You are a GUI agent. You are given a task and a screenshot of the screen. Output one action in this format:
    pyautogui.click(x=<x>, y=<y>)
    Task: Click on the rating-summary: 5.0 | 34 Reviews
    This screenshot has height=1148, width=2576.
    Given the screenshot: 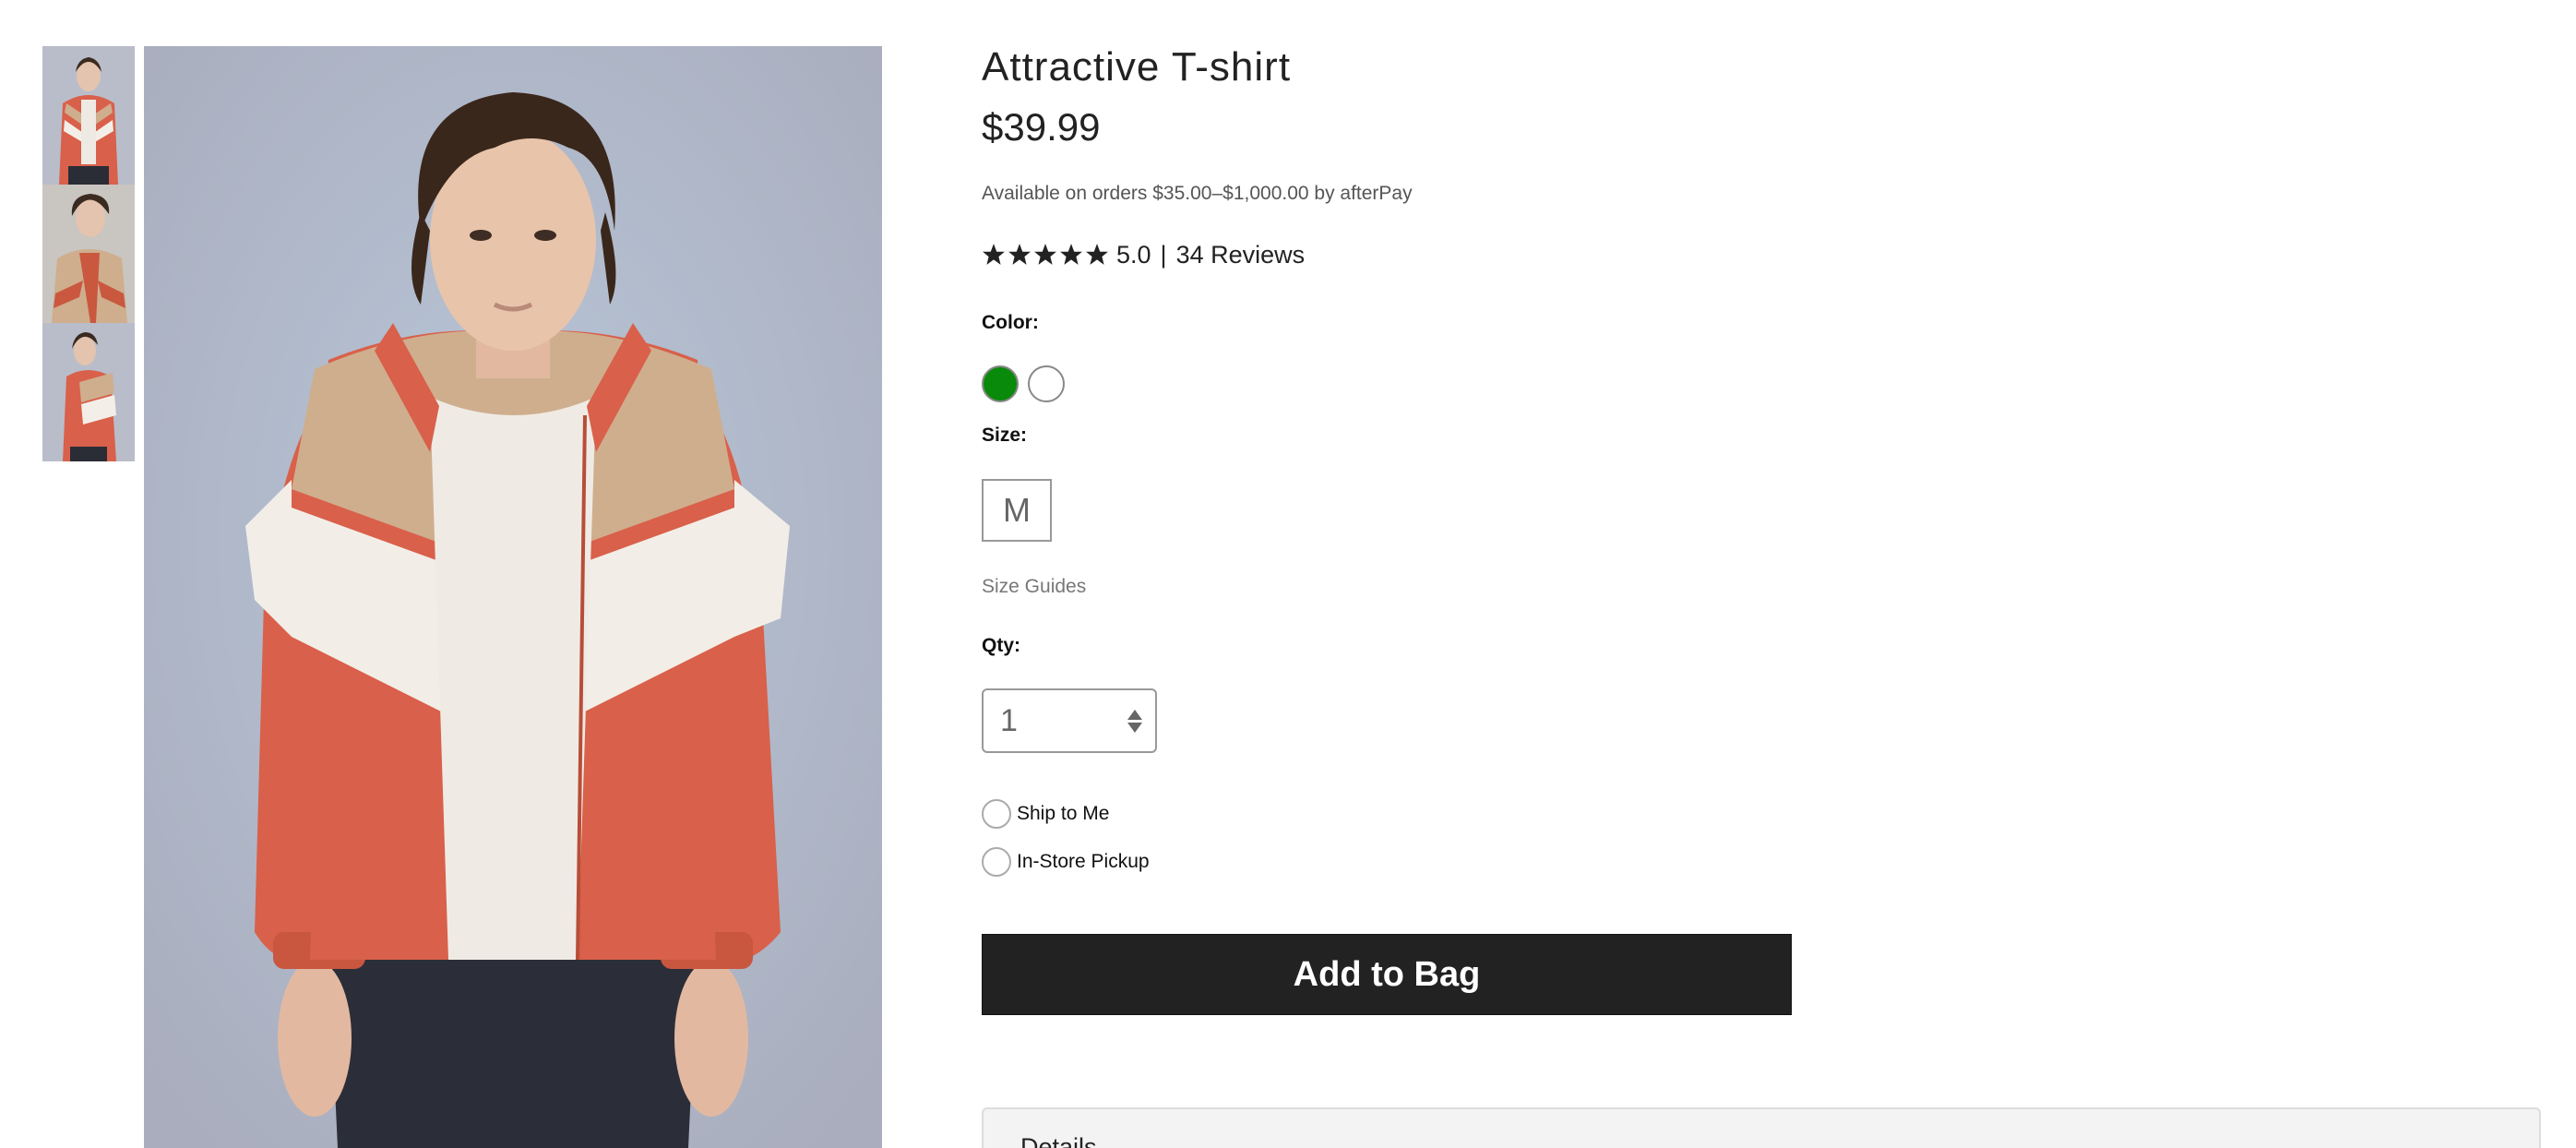 What is the action you would take?
    pyautogui.click(x=1143, y=254)
    